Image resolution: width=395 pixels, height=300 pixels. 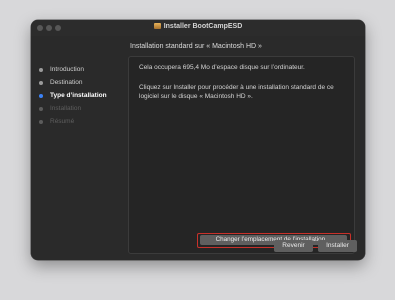 I want to click on package-icon, so click(x=157, y=26).